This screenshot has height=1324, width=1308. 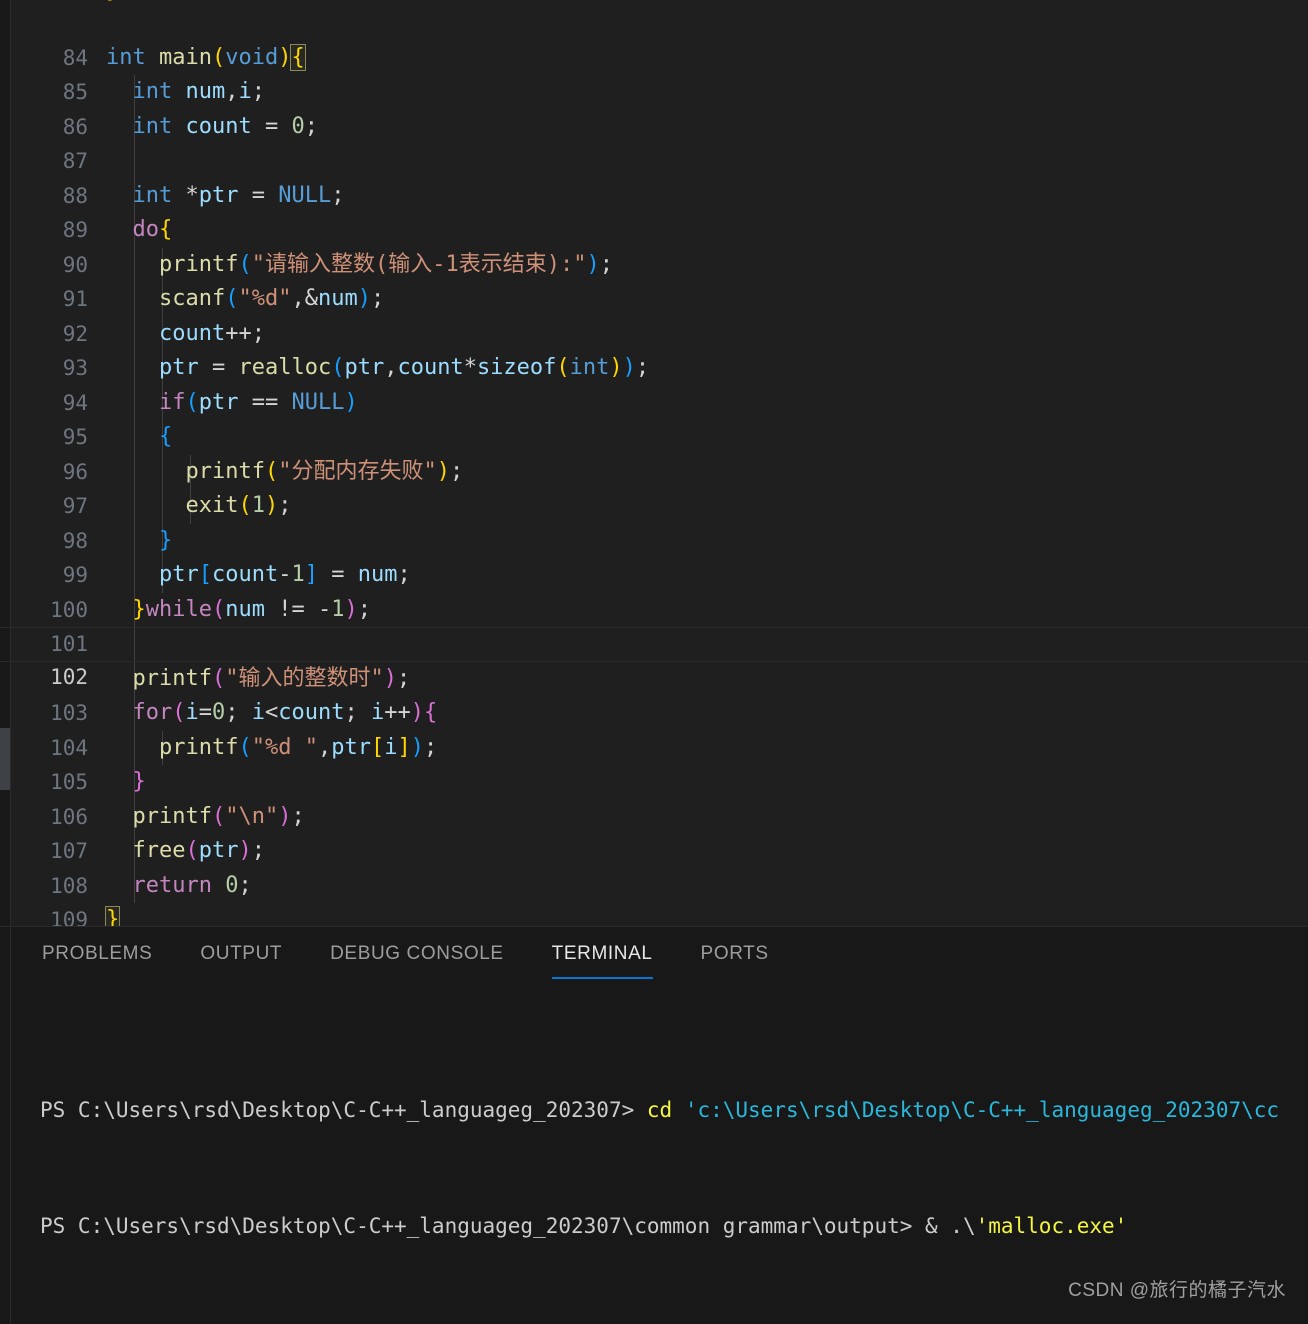 I want to click on code-line: 101 }while(num != -1);, so click(x=654, y=624).